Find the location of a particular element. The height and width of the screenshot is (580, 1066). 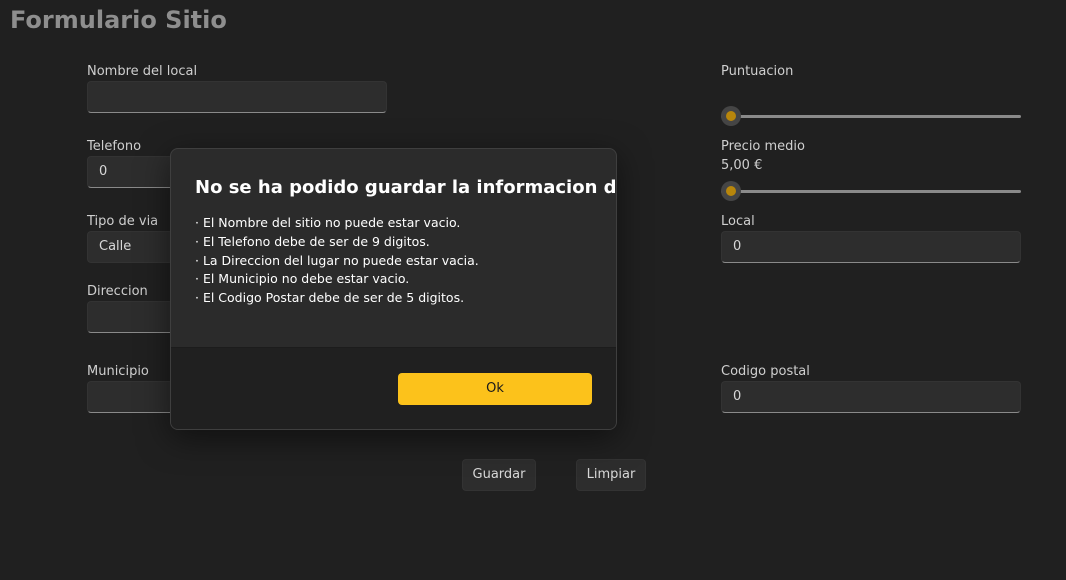

ok-button: Ok is located at coordinates (495, 389).